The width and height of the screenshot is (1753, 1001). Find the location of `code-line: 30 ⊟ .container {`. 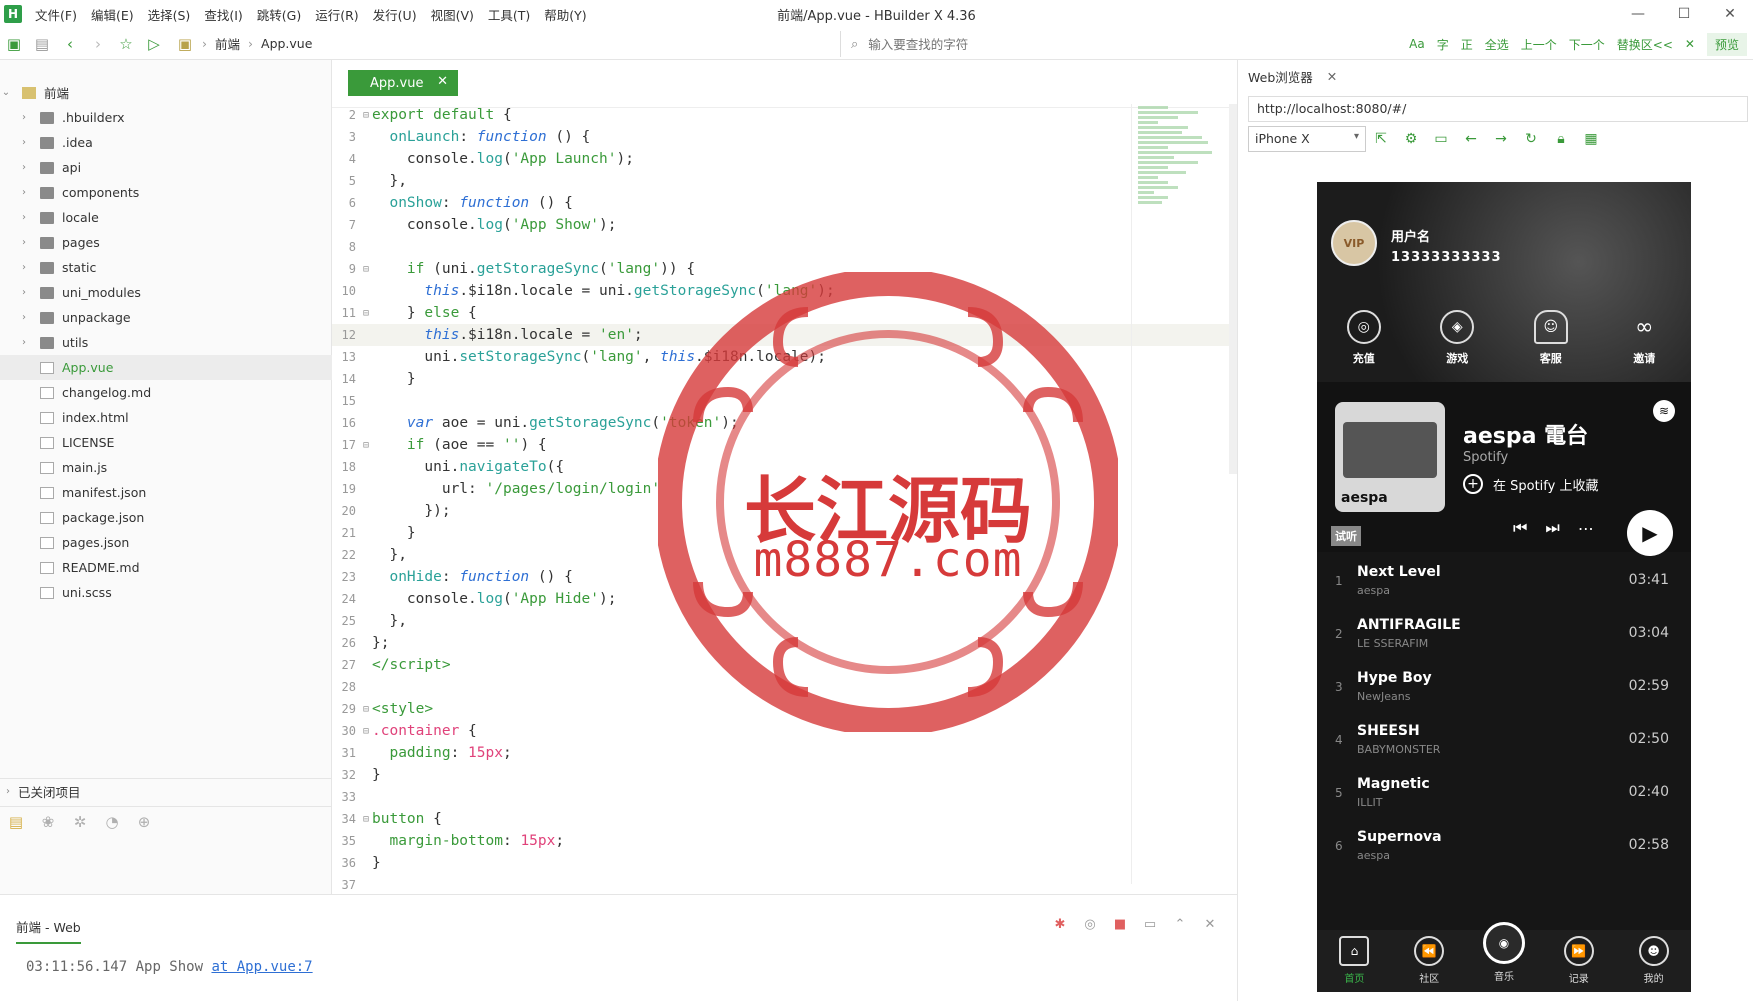

code-line: 30 ⊟ .container { is located at coordinates (784, 731).